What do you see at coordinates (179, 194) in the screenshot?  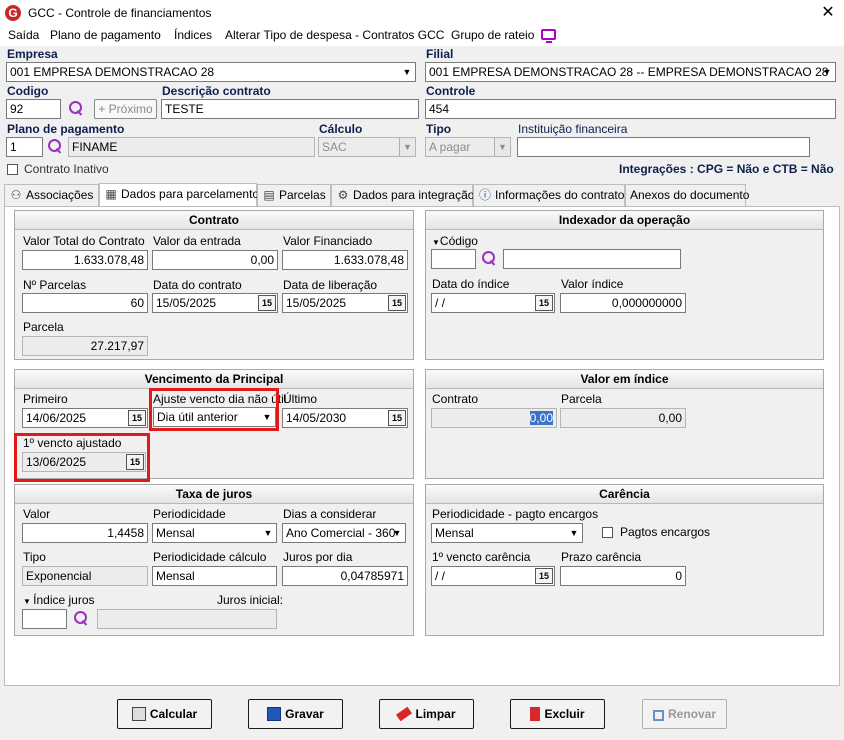 I see `tab-dados-parcelamento: ▦ Dados para parcelamento` at bounding box center [179, 194].